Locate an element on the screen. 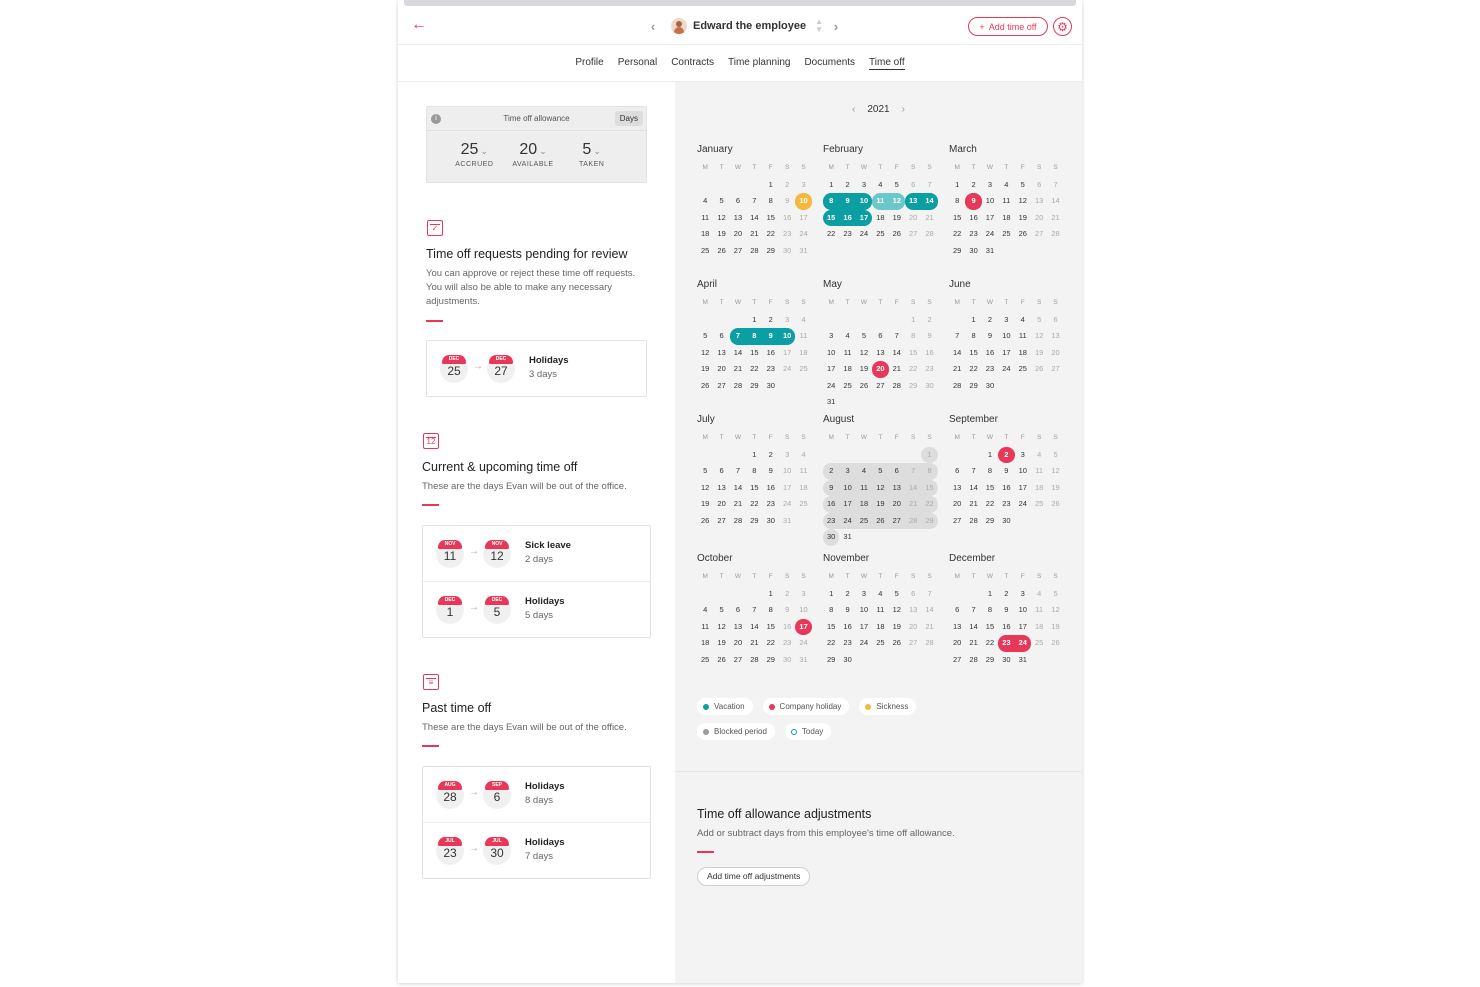 Image resolution: width=1480 pixels, height=987 pixels. employee-name: Edward the employee is located at coordinates (749, 26).